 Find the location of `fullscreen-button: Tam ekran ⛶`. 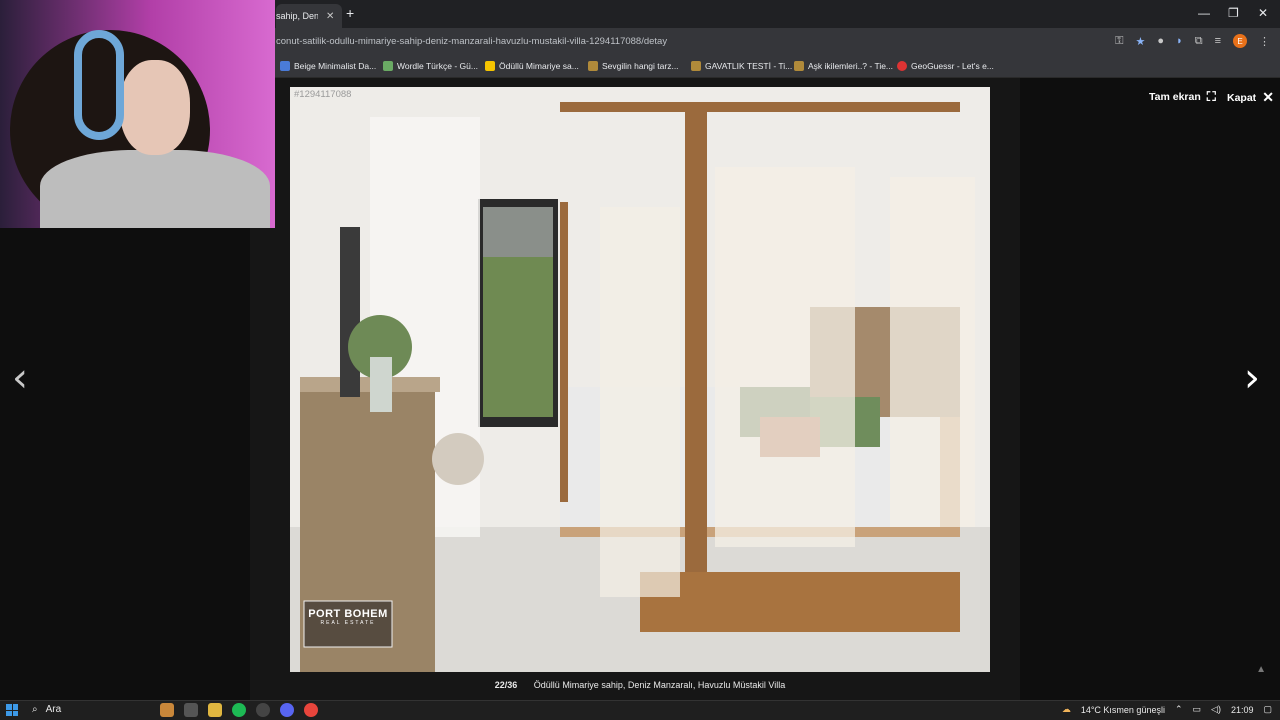

fullscreen-button: Tam ekran ⛶ is located at coordinates (1182, 97).